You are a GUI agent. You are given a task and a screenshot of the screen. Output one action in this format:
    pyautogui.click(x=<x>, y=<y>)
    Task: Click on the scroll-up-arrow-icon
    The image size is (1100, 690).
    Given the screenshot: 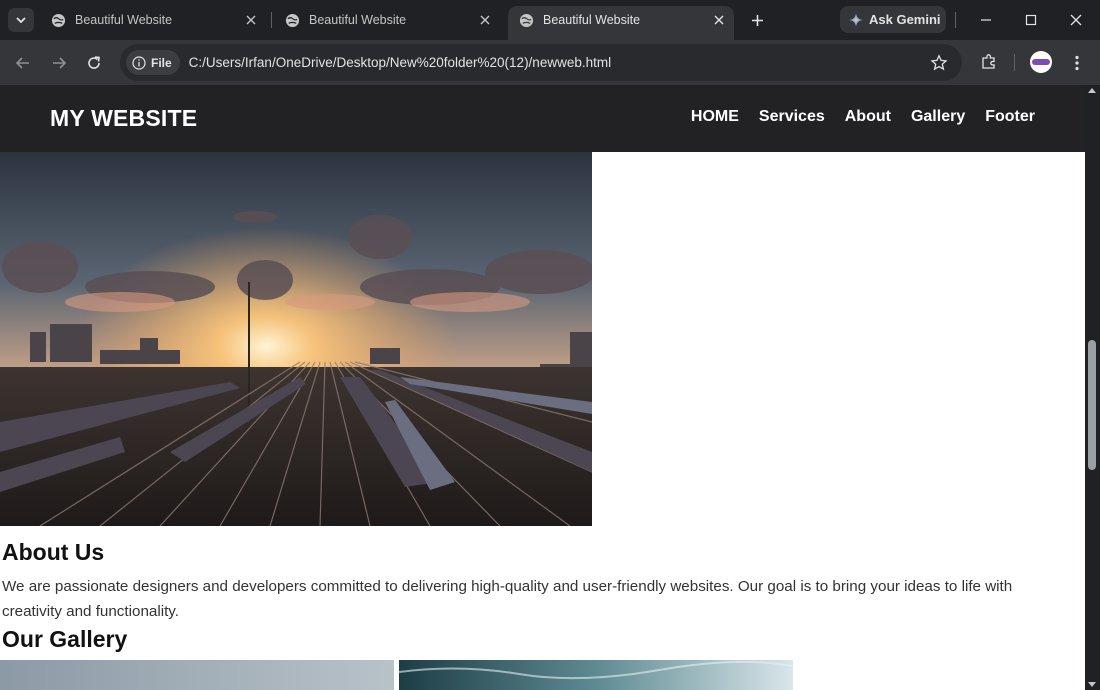 What is the action you would take?
    pyautogui.click(x=1092, y=90)
    